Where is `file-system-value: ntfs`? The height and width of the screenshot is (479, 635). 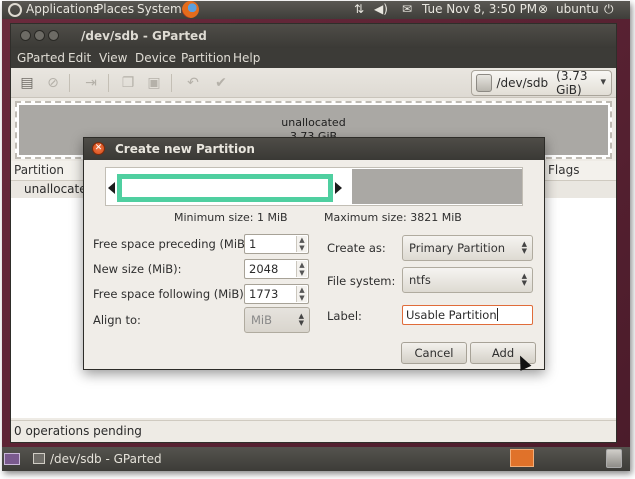 file-system-value: ntfs is located at coordinates (420, 280).